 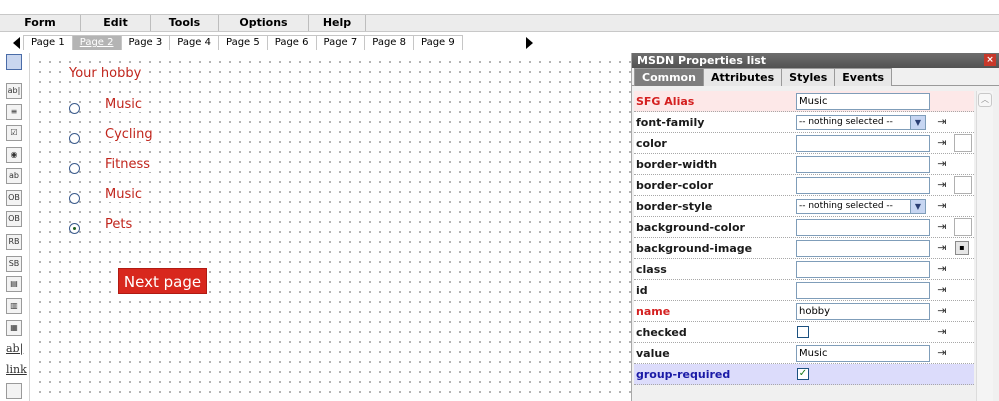 I want to click on tab-events: Events, so click(x=863, y=77).